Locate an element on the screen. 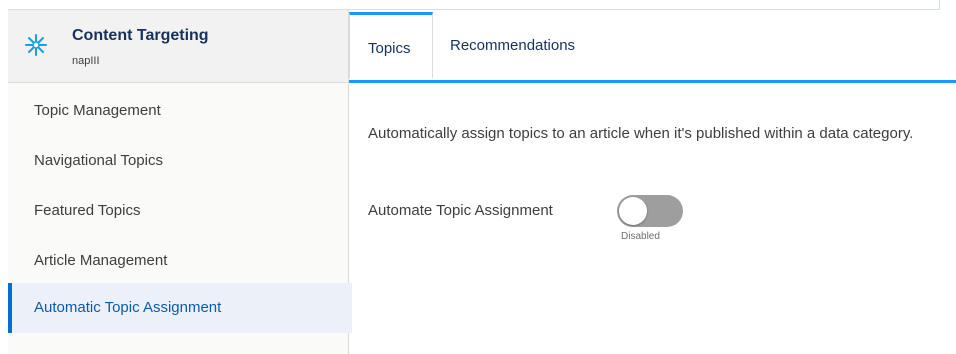  sidebar-item-label: Automatic Topic Assignment is located at coordinates (128, 307).